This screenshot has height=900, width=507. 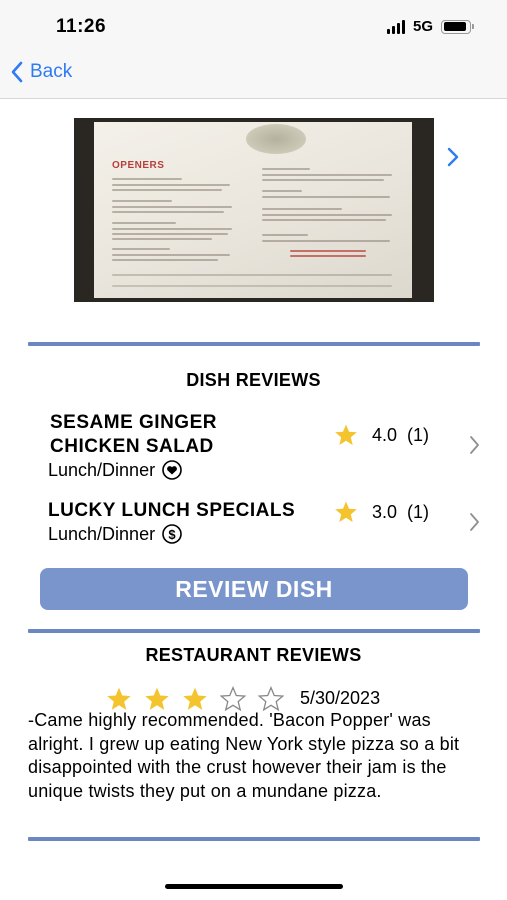 I want to click on back-button: Back, so click(x=41, y=72).